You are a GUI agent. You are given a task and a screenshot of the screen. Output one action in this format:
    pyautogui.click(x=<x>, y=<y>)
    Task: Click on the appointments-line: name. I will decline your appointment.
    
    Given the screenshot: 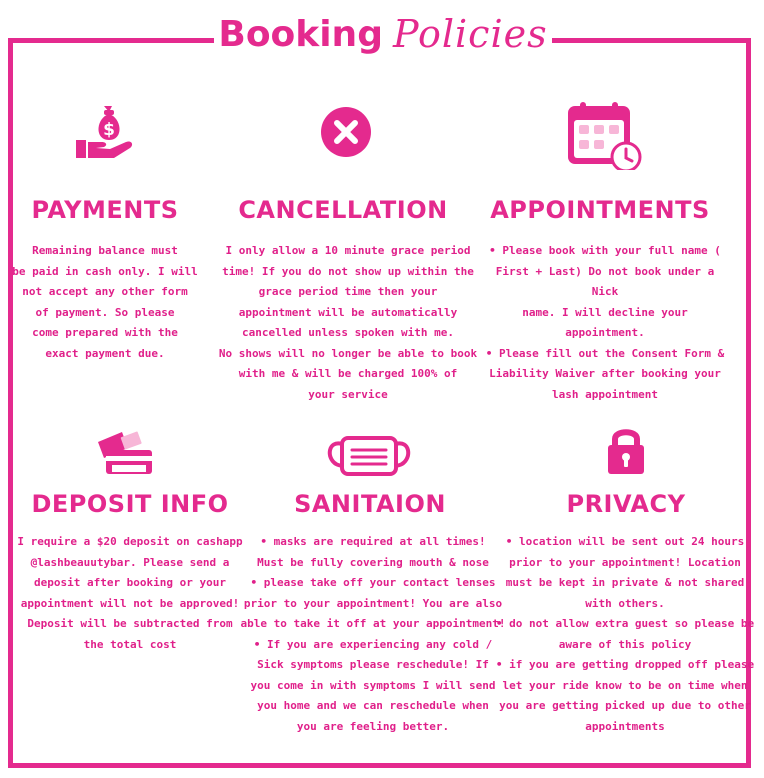 What is the action you would take?
    pyautogui.click(x=605, y=322)
    